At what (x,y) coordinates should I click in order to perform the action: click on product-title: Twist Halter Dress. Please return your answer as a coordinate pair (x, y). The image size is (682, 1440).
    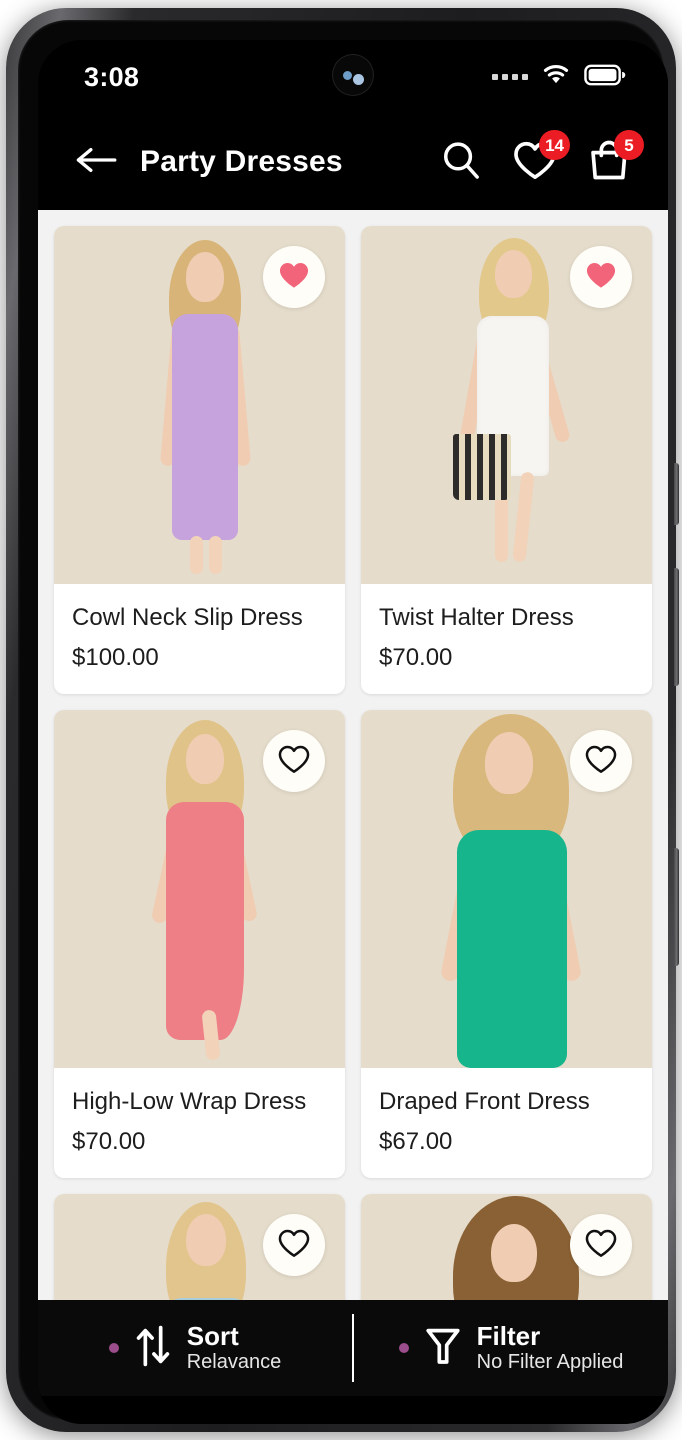
    Looking at the image, I should click on (476, 617).